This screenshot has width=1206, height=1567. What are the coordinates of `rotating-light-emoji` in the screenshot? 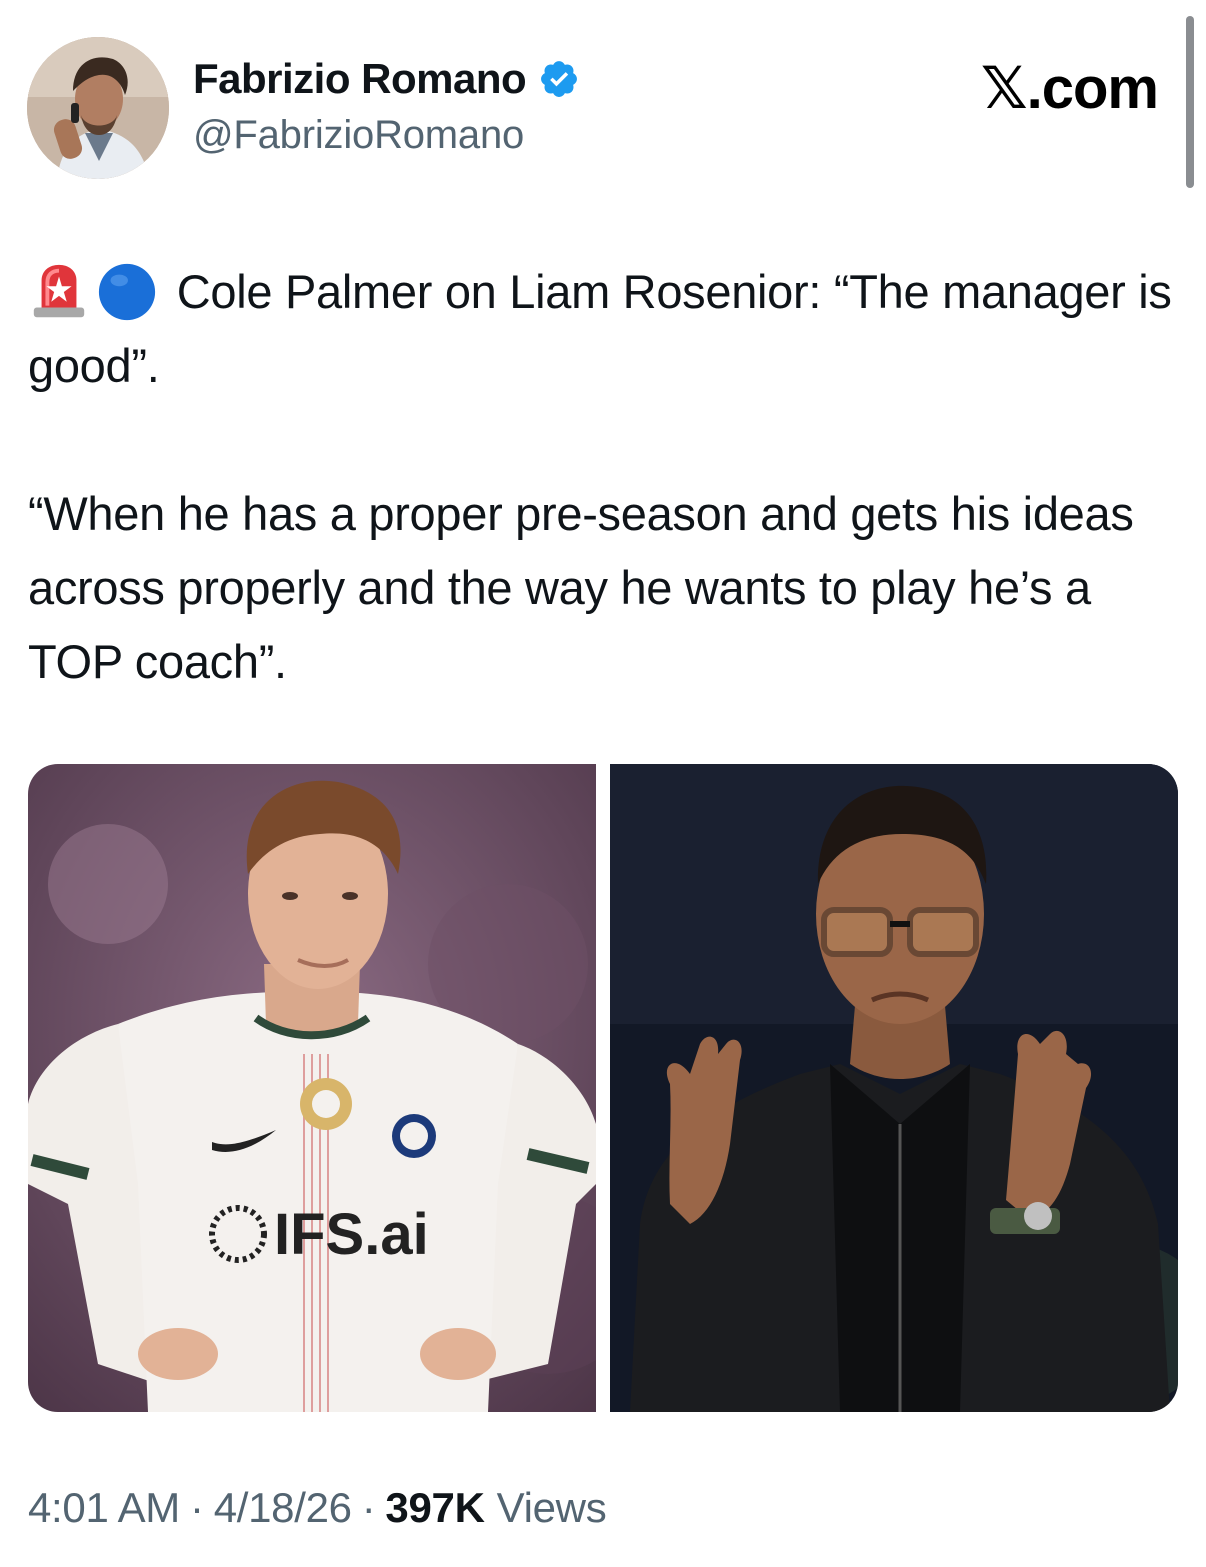 It's located at (59, 292).